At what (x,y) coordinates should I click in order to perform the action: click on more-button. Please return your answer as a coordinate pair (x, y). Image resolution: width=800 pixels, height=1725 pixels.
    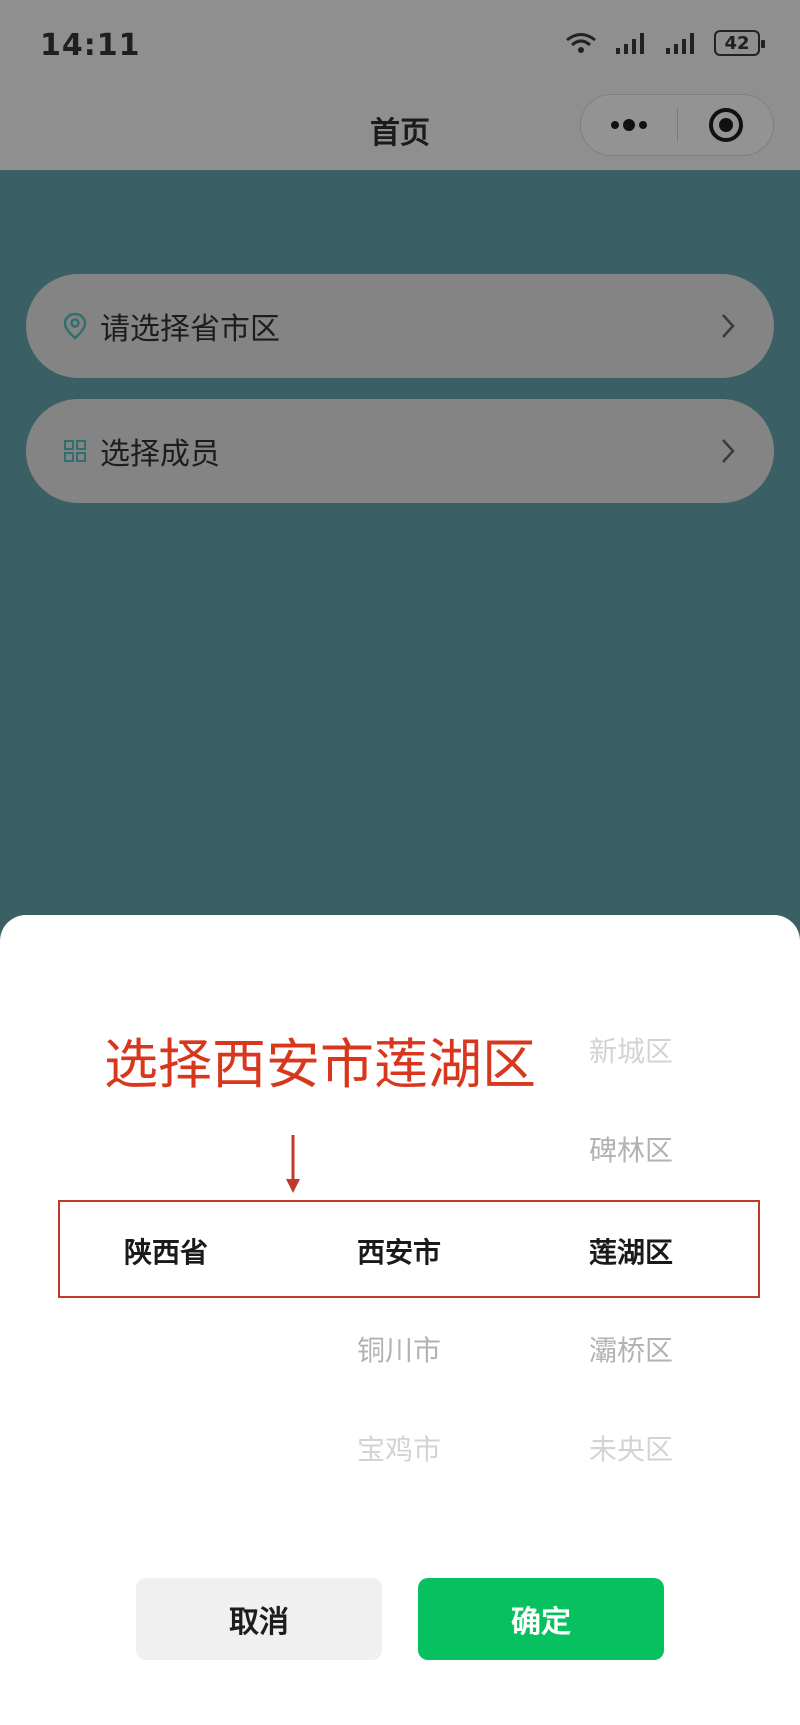
    Looking at the image, I should click on (629, 125).